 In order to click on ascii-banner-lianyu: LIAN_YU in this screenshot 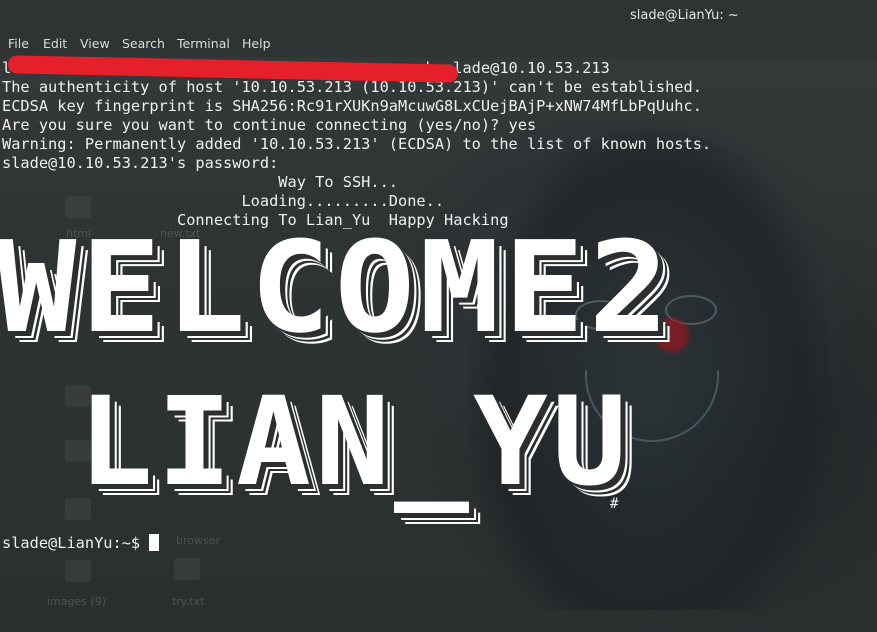, I will do `click(354, 442)`.